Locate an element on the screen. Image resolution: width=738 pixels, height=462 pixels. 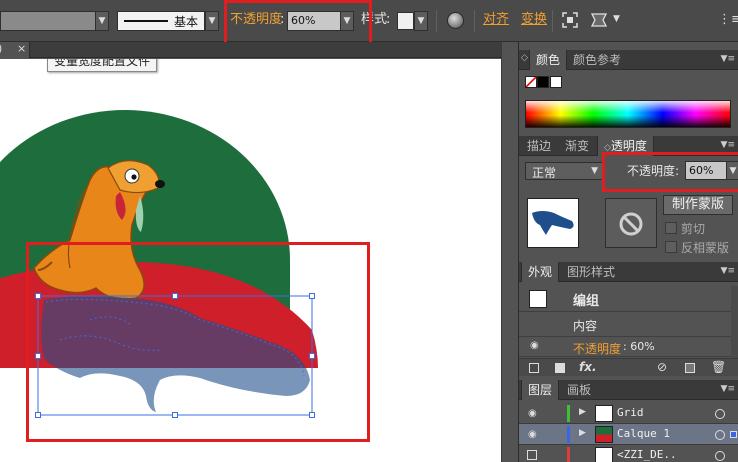
layer-row-grid: ◉ ▶ Grid is located at coordinates (628, 413).